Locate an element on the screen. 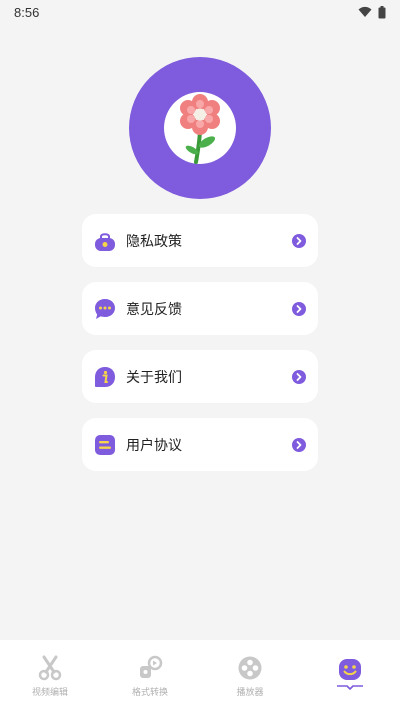  avatar is located at coordinates (200, 128).